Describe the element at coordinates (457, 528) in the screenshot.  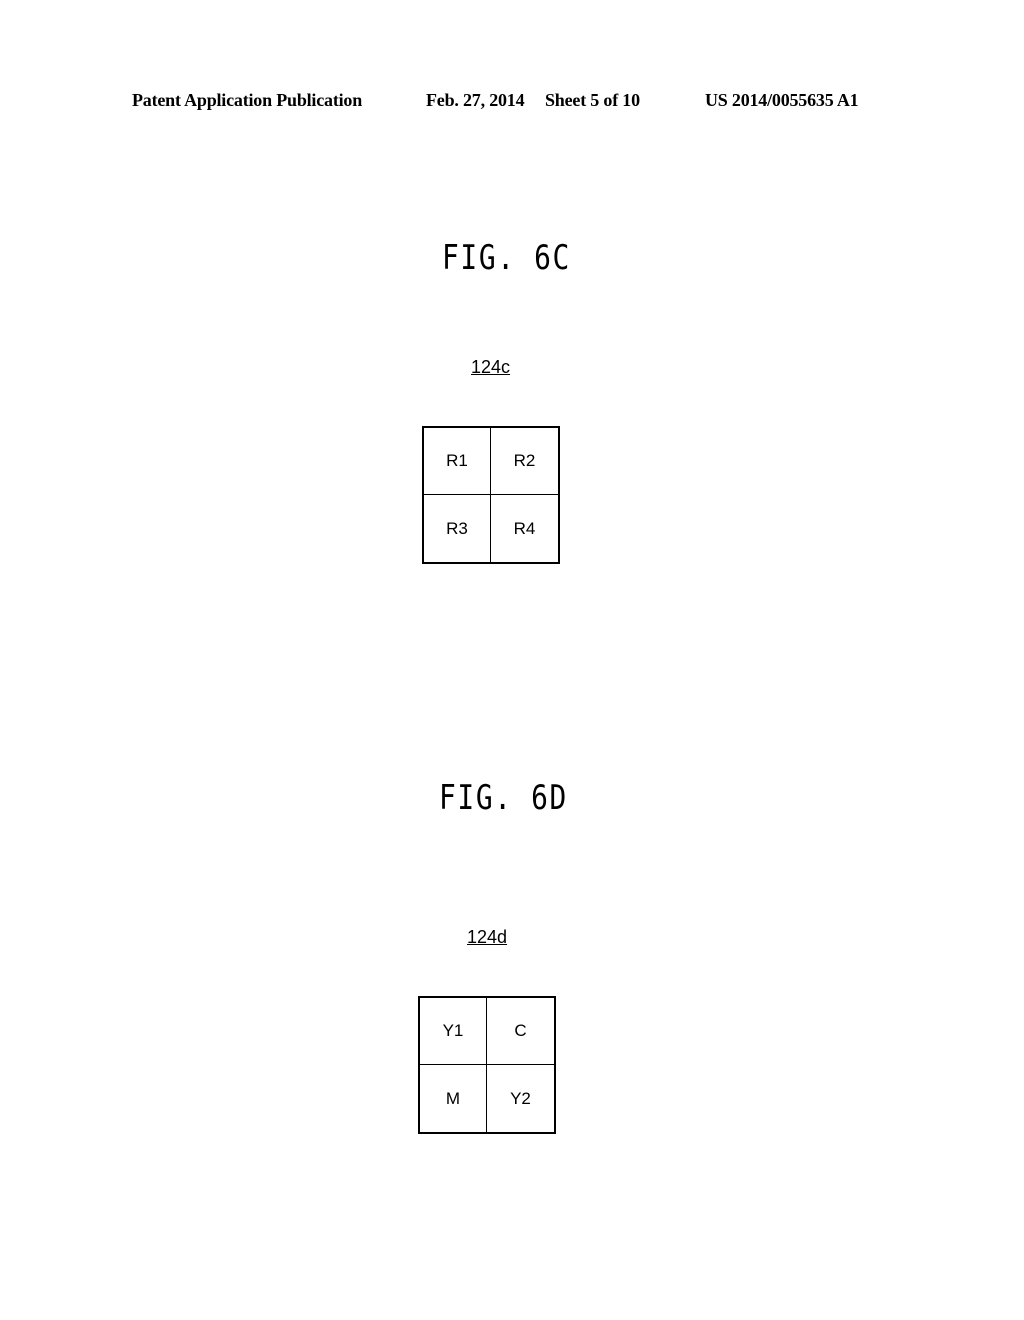
I see `grid-cell: R3` at that location.